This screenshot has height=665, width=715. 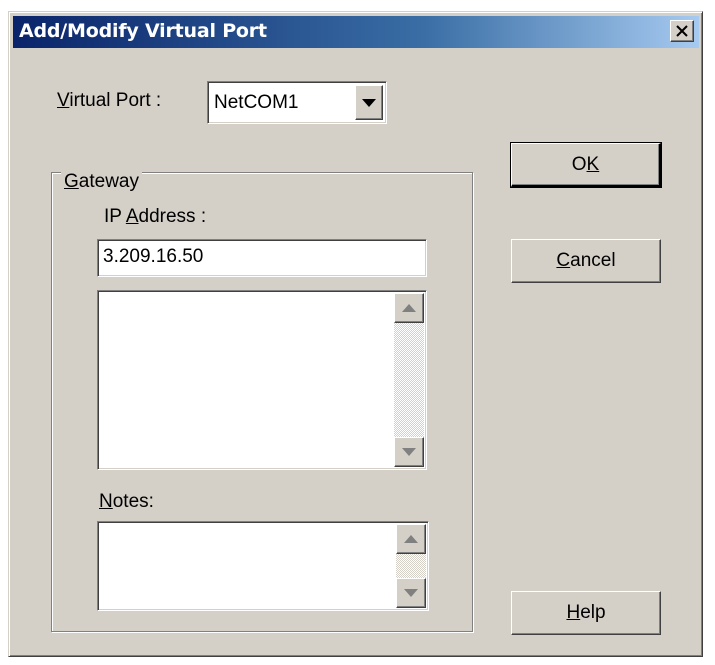 I want to click on virtual-port-dropdown-button, so click(x=369, y=102).